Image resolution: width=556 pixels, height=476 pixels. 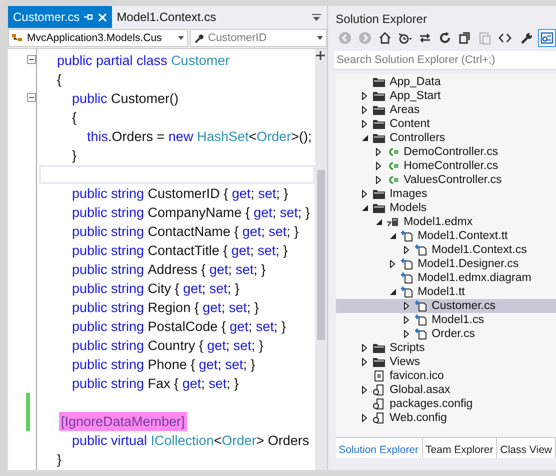 What do you see at coordinates (379, 448) in the screenshot?
I see `panel-tab: Solution Explorer` at bounding box center [379, 448].